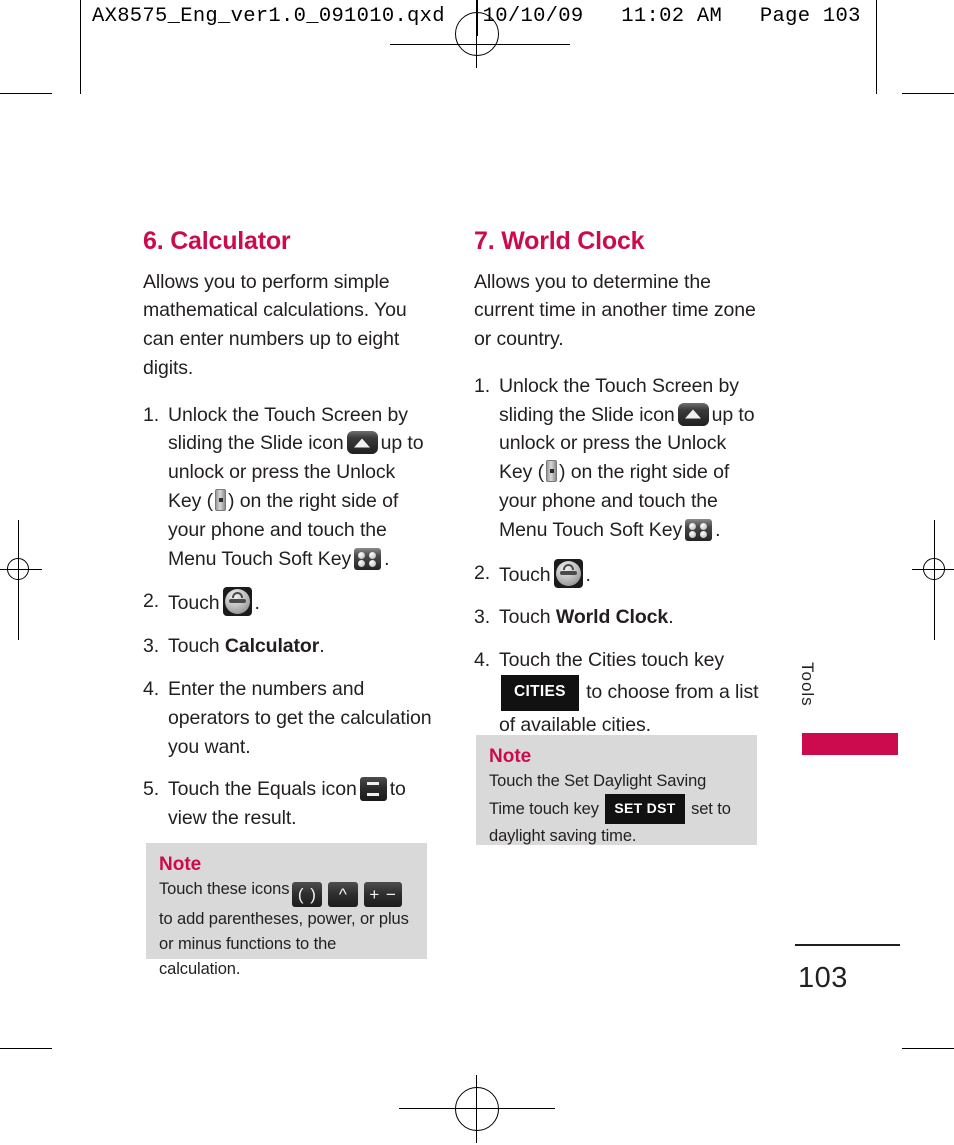 This screenshot has width=954, height=1145. Describe the element at coordinates (224, 889) in the screenshot. I see `note-text: Touch these icons` at that location.